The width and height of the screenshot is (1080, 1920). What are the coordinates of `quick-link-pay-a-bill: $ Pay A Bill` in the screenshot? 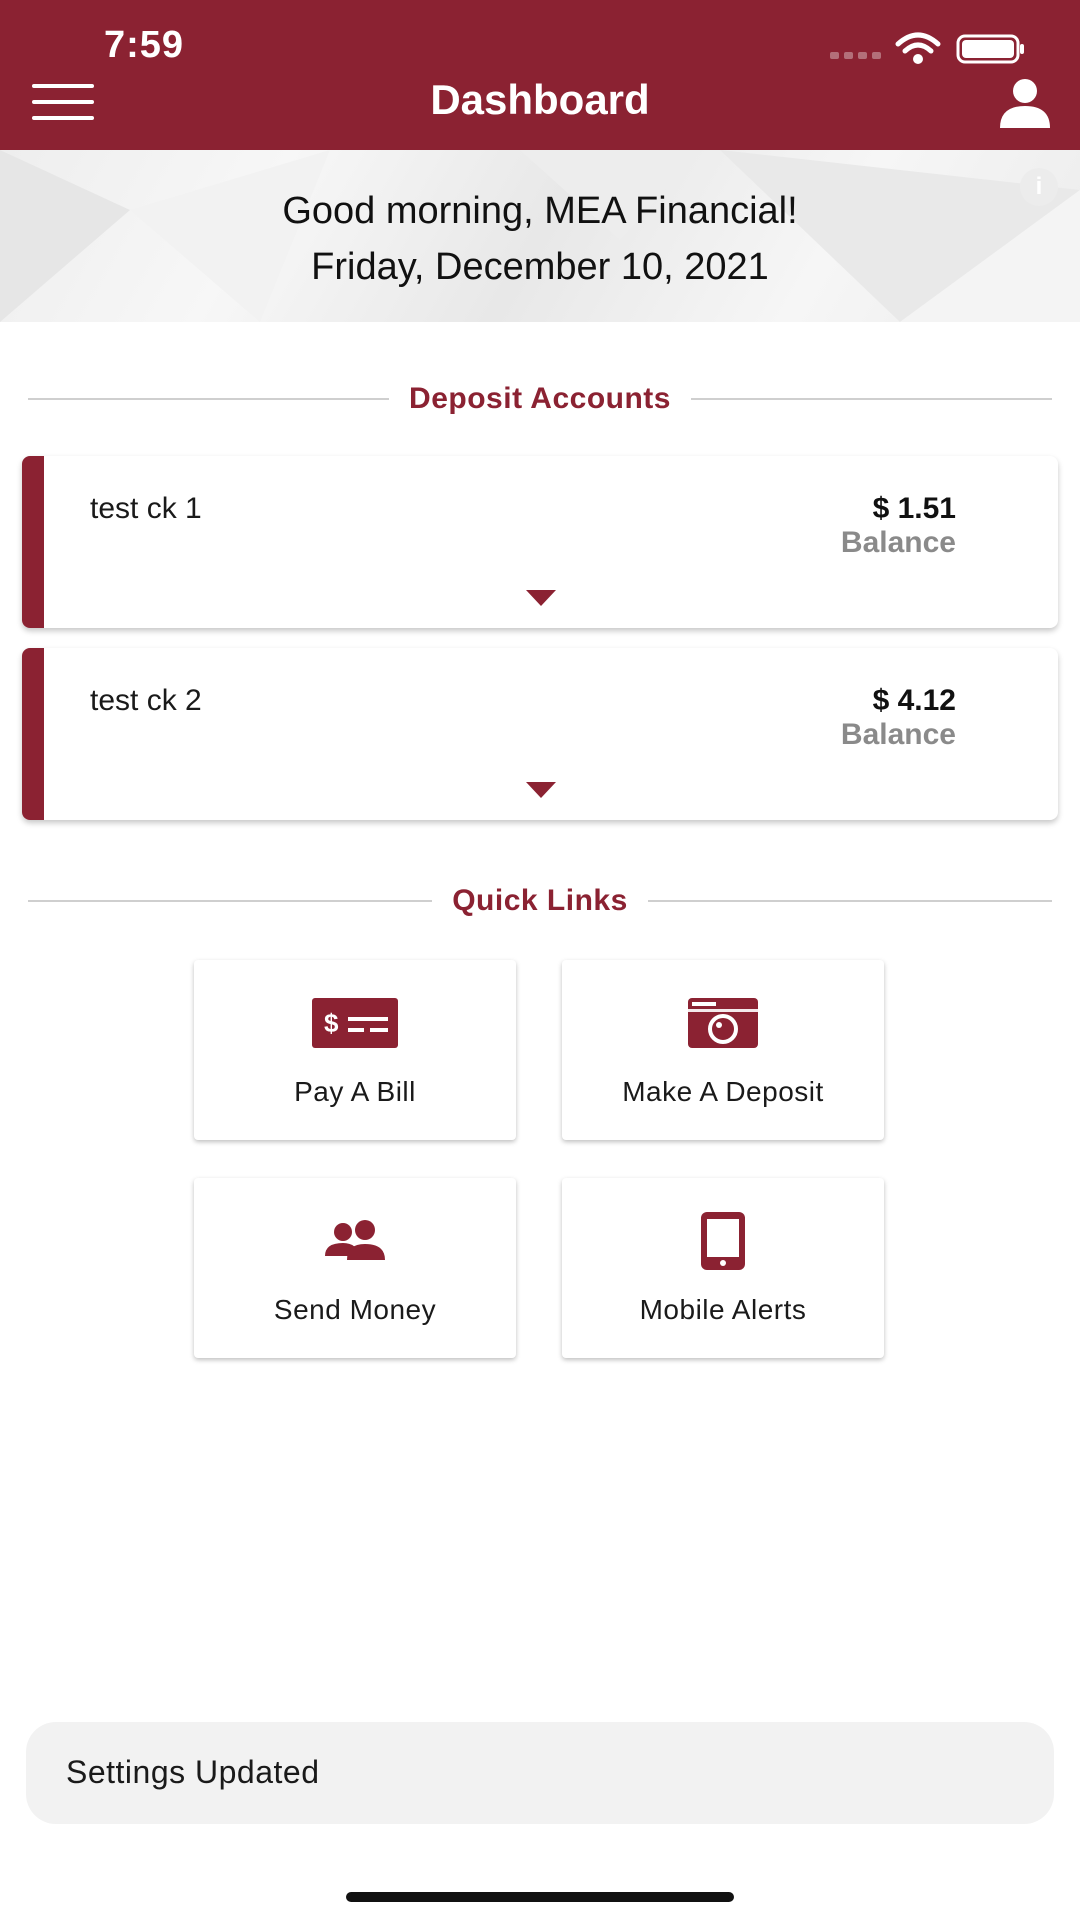 It's located at (355, 1050).